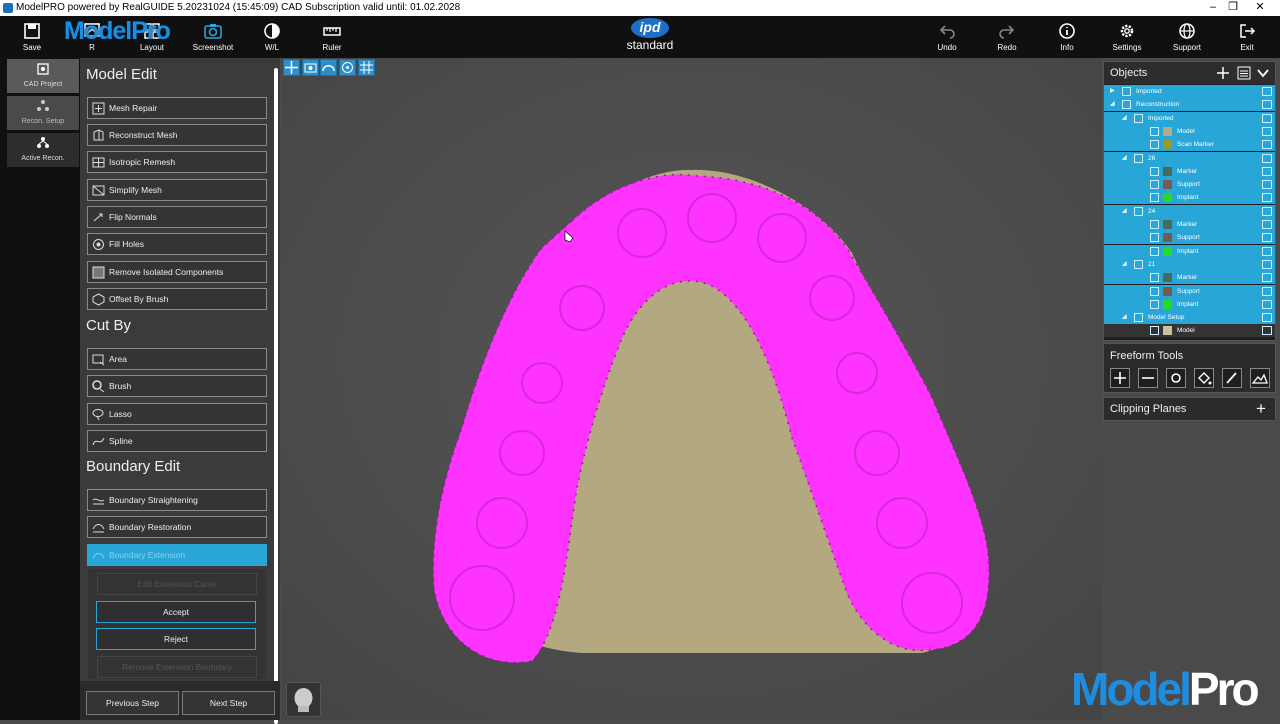 The width and height of the screenshot is (1280, 724). Describe the element at coordinates (177, 190) in the screenshot. I see `simplify-mesh-button: Simplify Mesh` at that location.